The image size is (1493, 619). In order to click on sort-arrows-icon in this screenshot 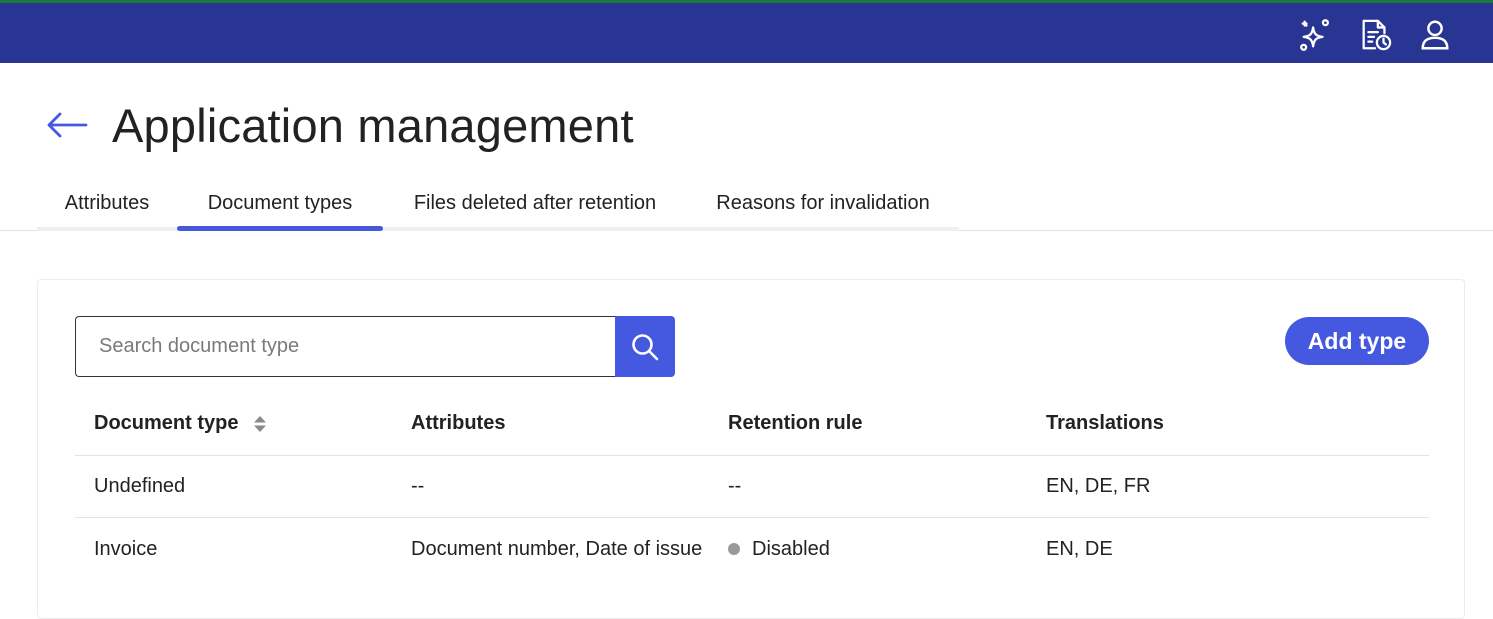, I will do `click(260, 423)`.